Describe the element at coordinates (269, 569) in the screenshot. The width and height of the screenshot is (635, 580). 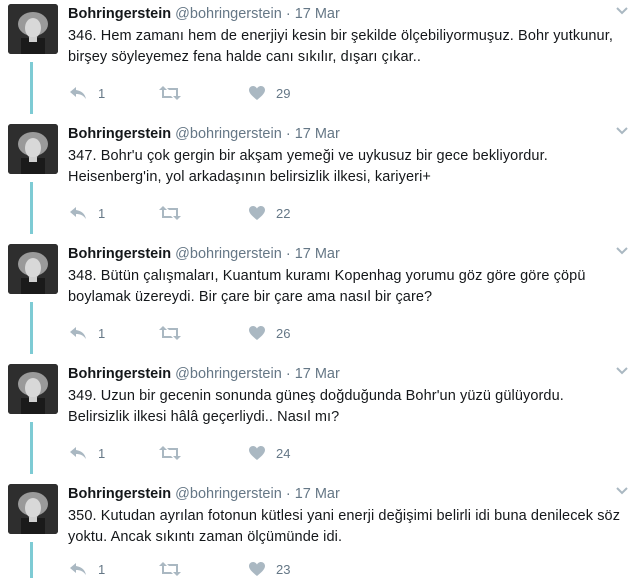
I see `like-button: 23` at that location.